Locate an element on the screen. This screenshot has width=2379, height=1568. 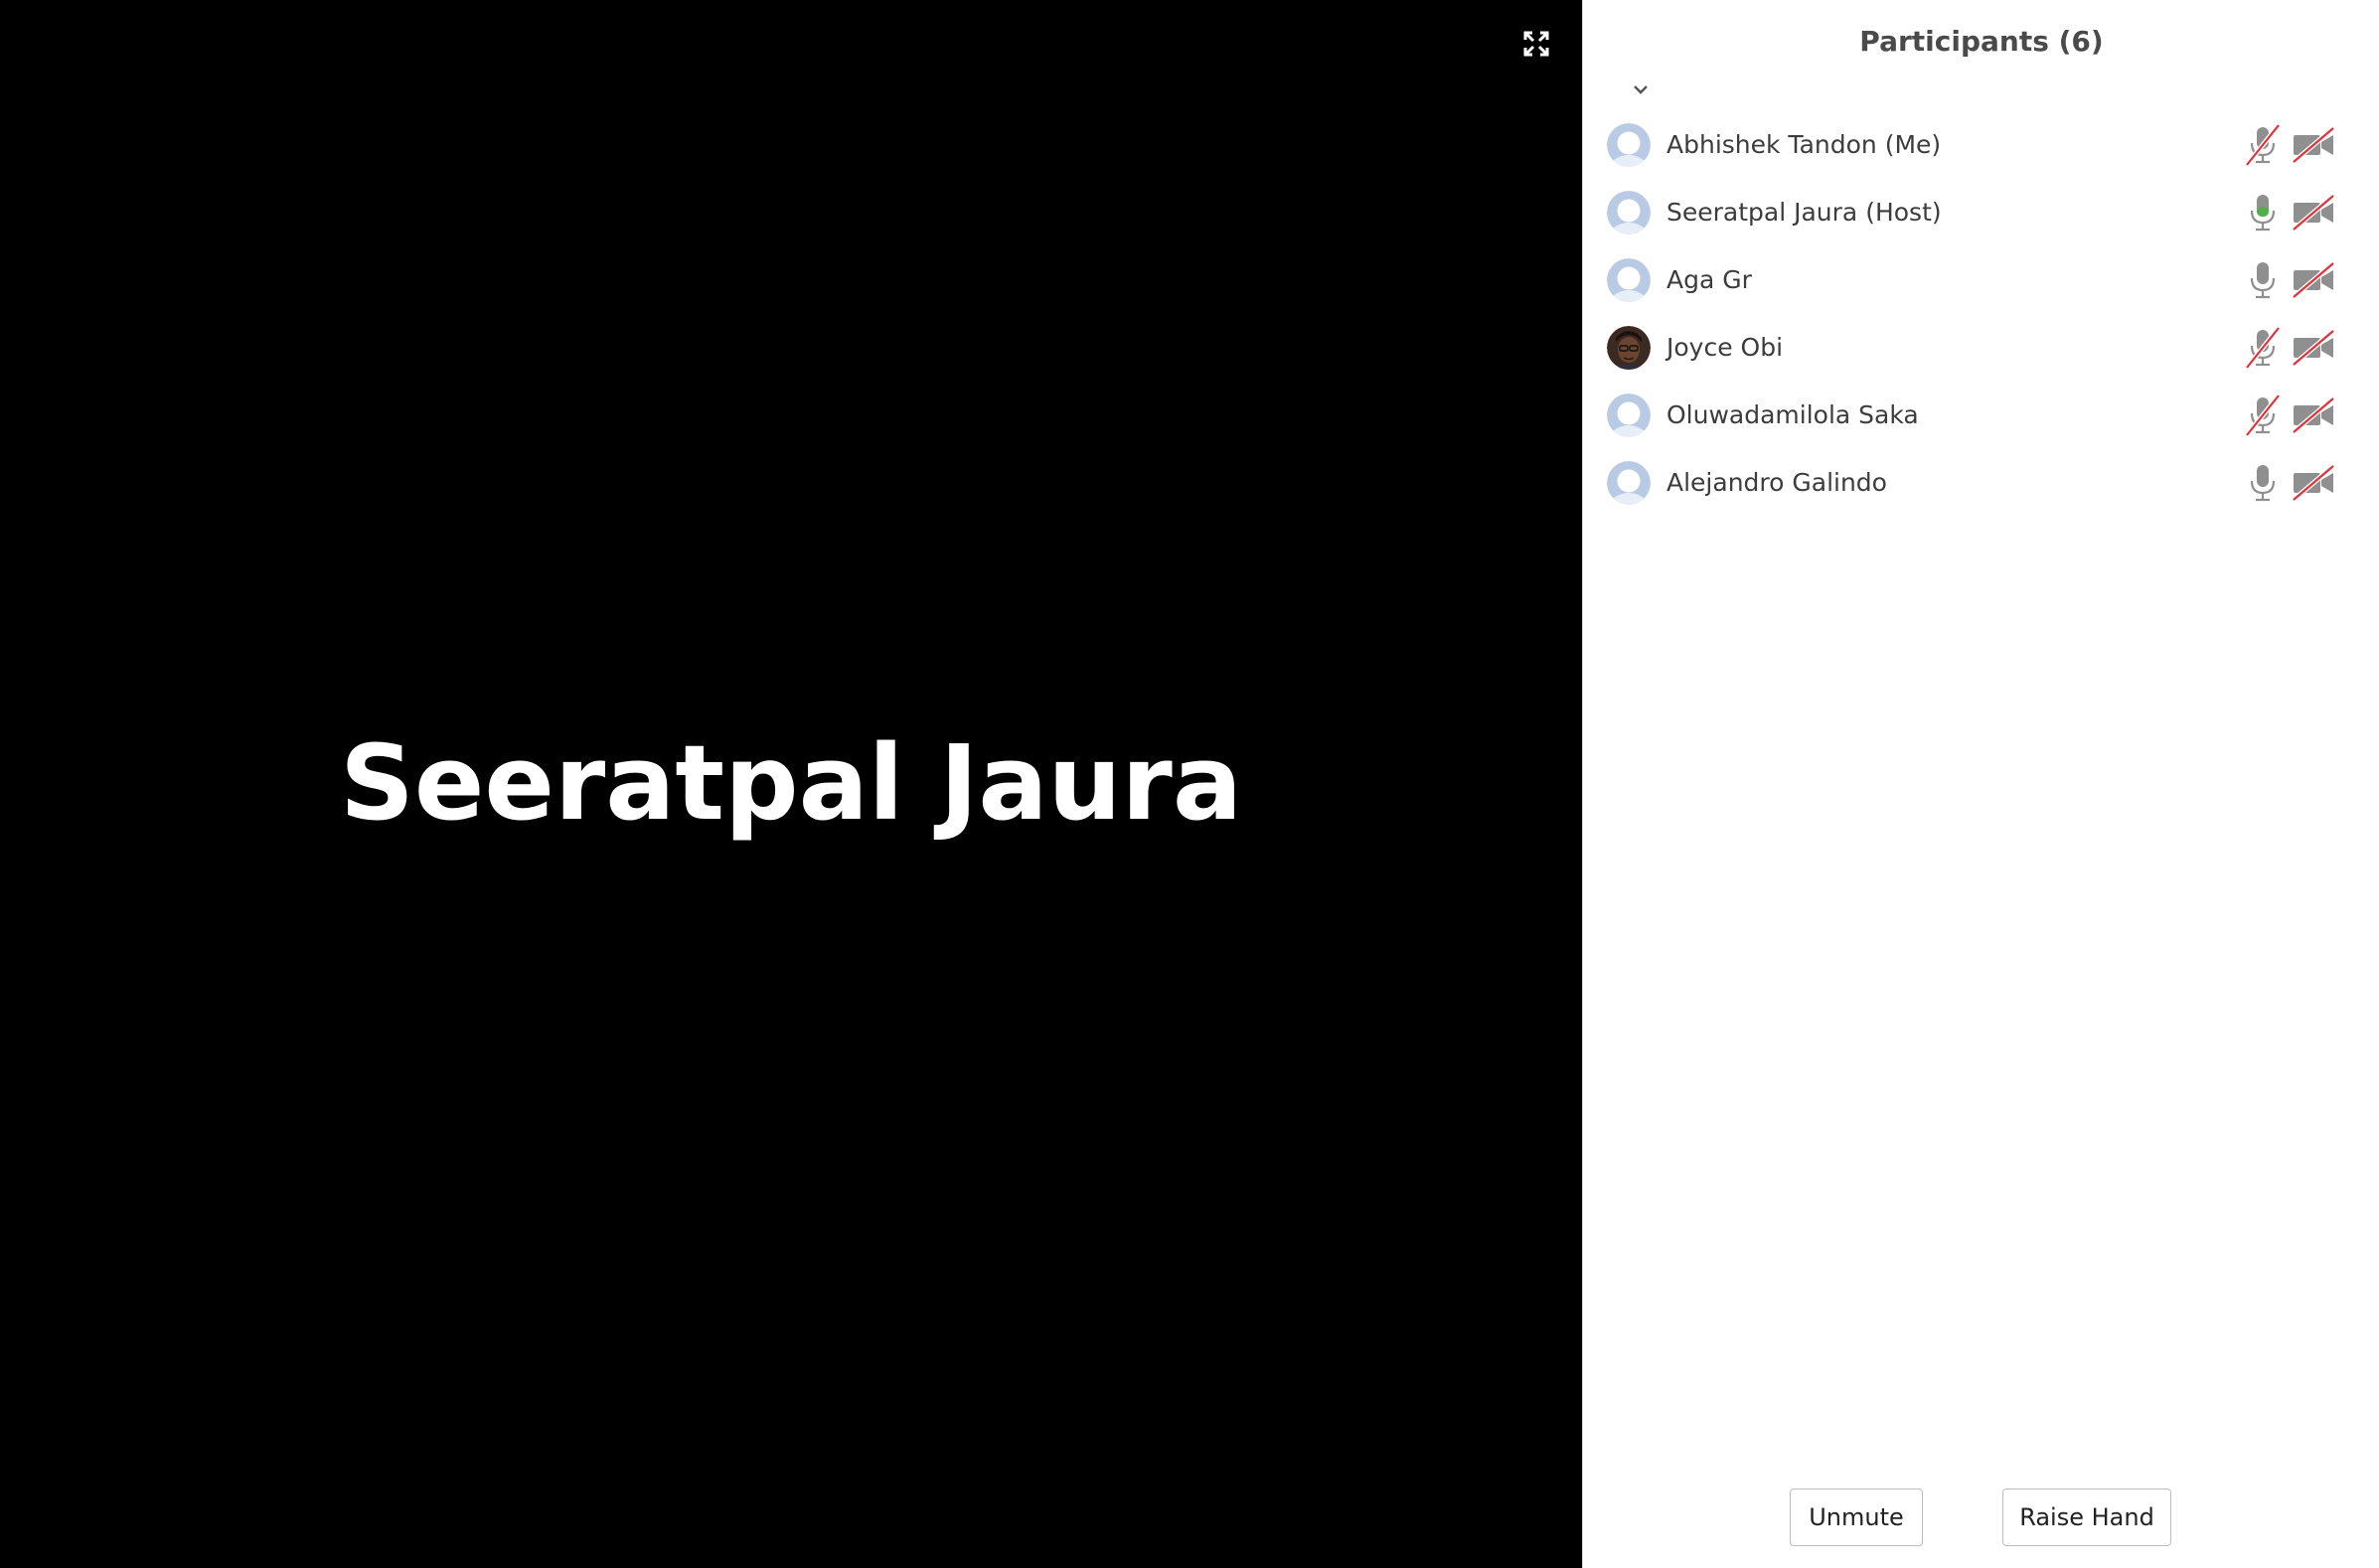
participant-name: Joyce Obi is located at coordinates (1725, 347).